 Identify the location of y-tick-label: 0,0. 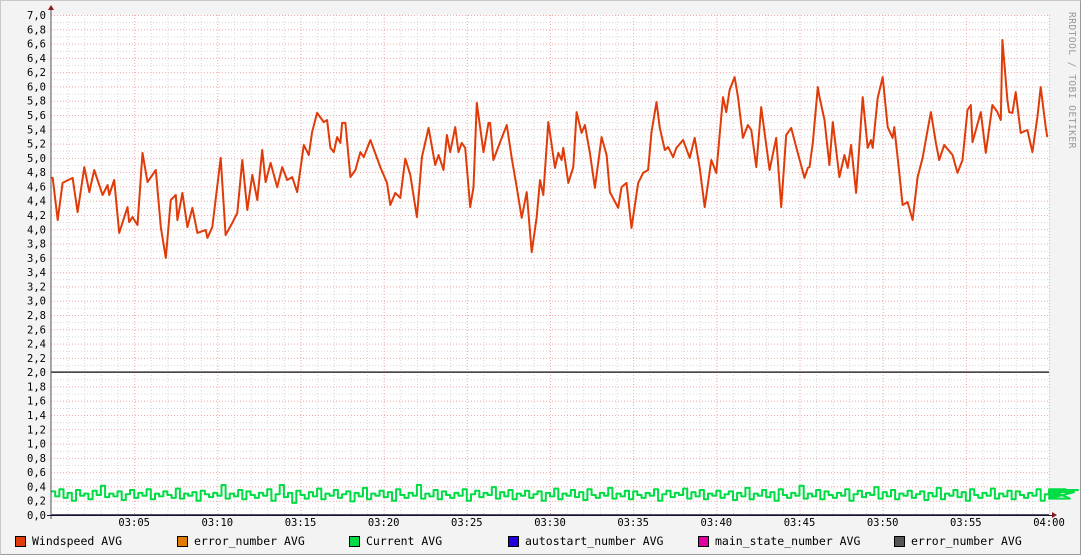
(36, 516).